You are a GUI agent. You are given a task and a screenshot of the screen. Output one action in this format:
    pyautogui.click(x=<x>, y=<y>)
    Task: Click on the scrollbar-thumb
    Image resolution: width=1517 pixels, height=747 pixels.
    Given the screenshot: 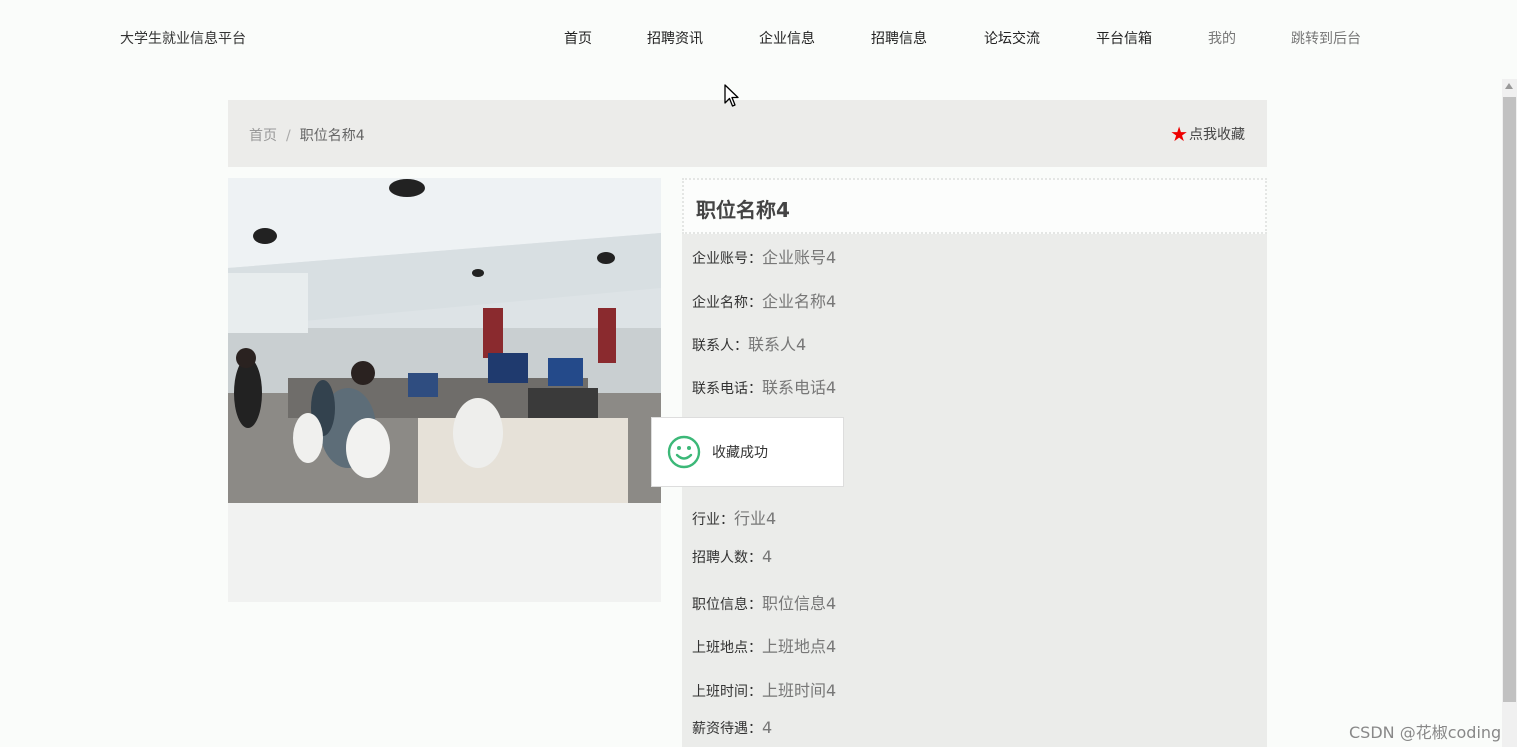 What is the action you would take?
    pyautogui.click(x=1509, y=399)
    